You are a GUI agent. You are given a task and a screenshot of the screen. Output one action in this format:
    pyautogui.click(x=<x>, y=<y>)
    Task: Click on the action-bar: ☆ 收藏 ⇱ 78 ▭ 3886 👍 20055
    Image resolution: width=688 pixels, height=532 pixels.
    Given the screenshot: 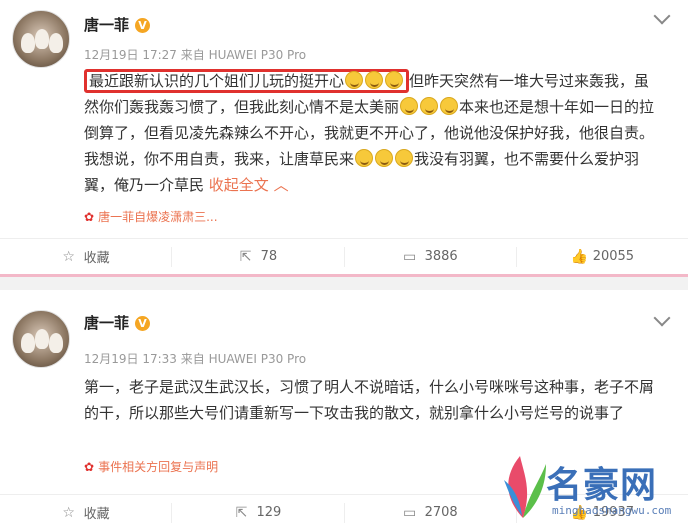 What is the action you would take?
    pyautogui.click(x=344, y=256)
    